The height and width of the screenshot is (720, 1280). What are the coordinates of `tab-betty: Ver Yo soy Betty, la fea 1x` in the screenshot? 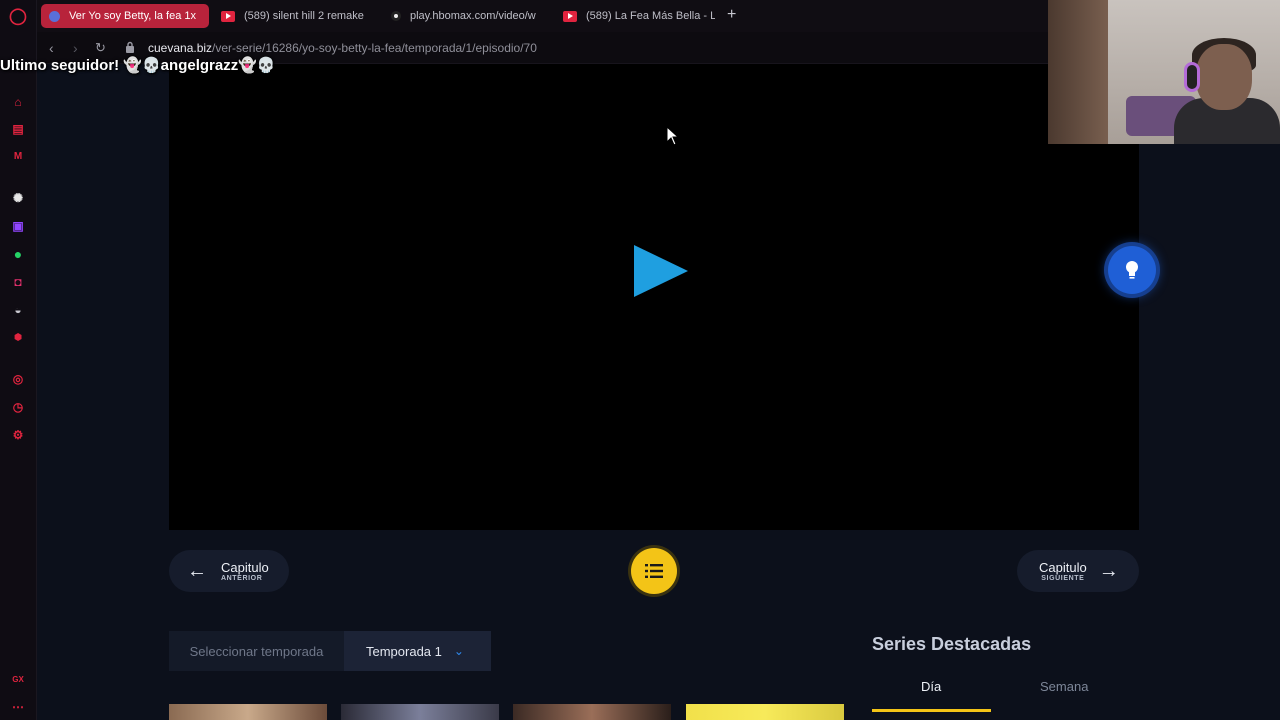 It's located at (125, 16).